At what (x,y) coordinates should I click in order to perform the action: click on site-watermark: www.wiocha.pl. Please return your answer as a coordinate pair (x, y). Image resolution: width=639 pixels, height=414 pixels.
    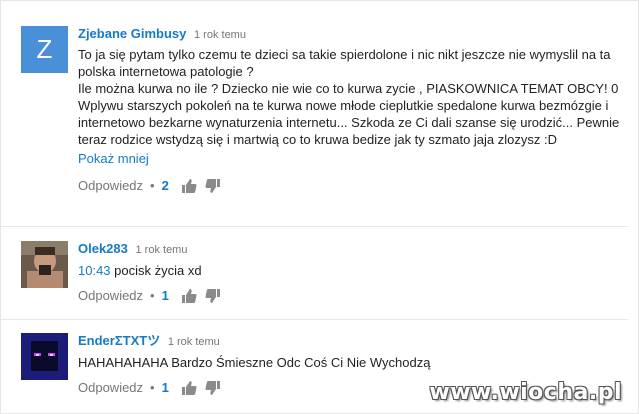
    Looking at the image, I should click on (525, 392).